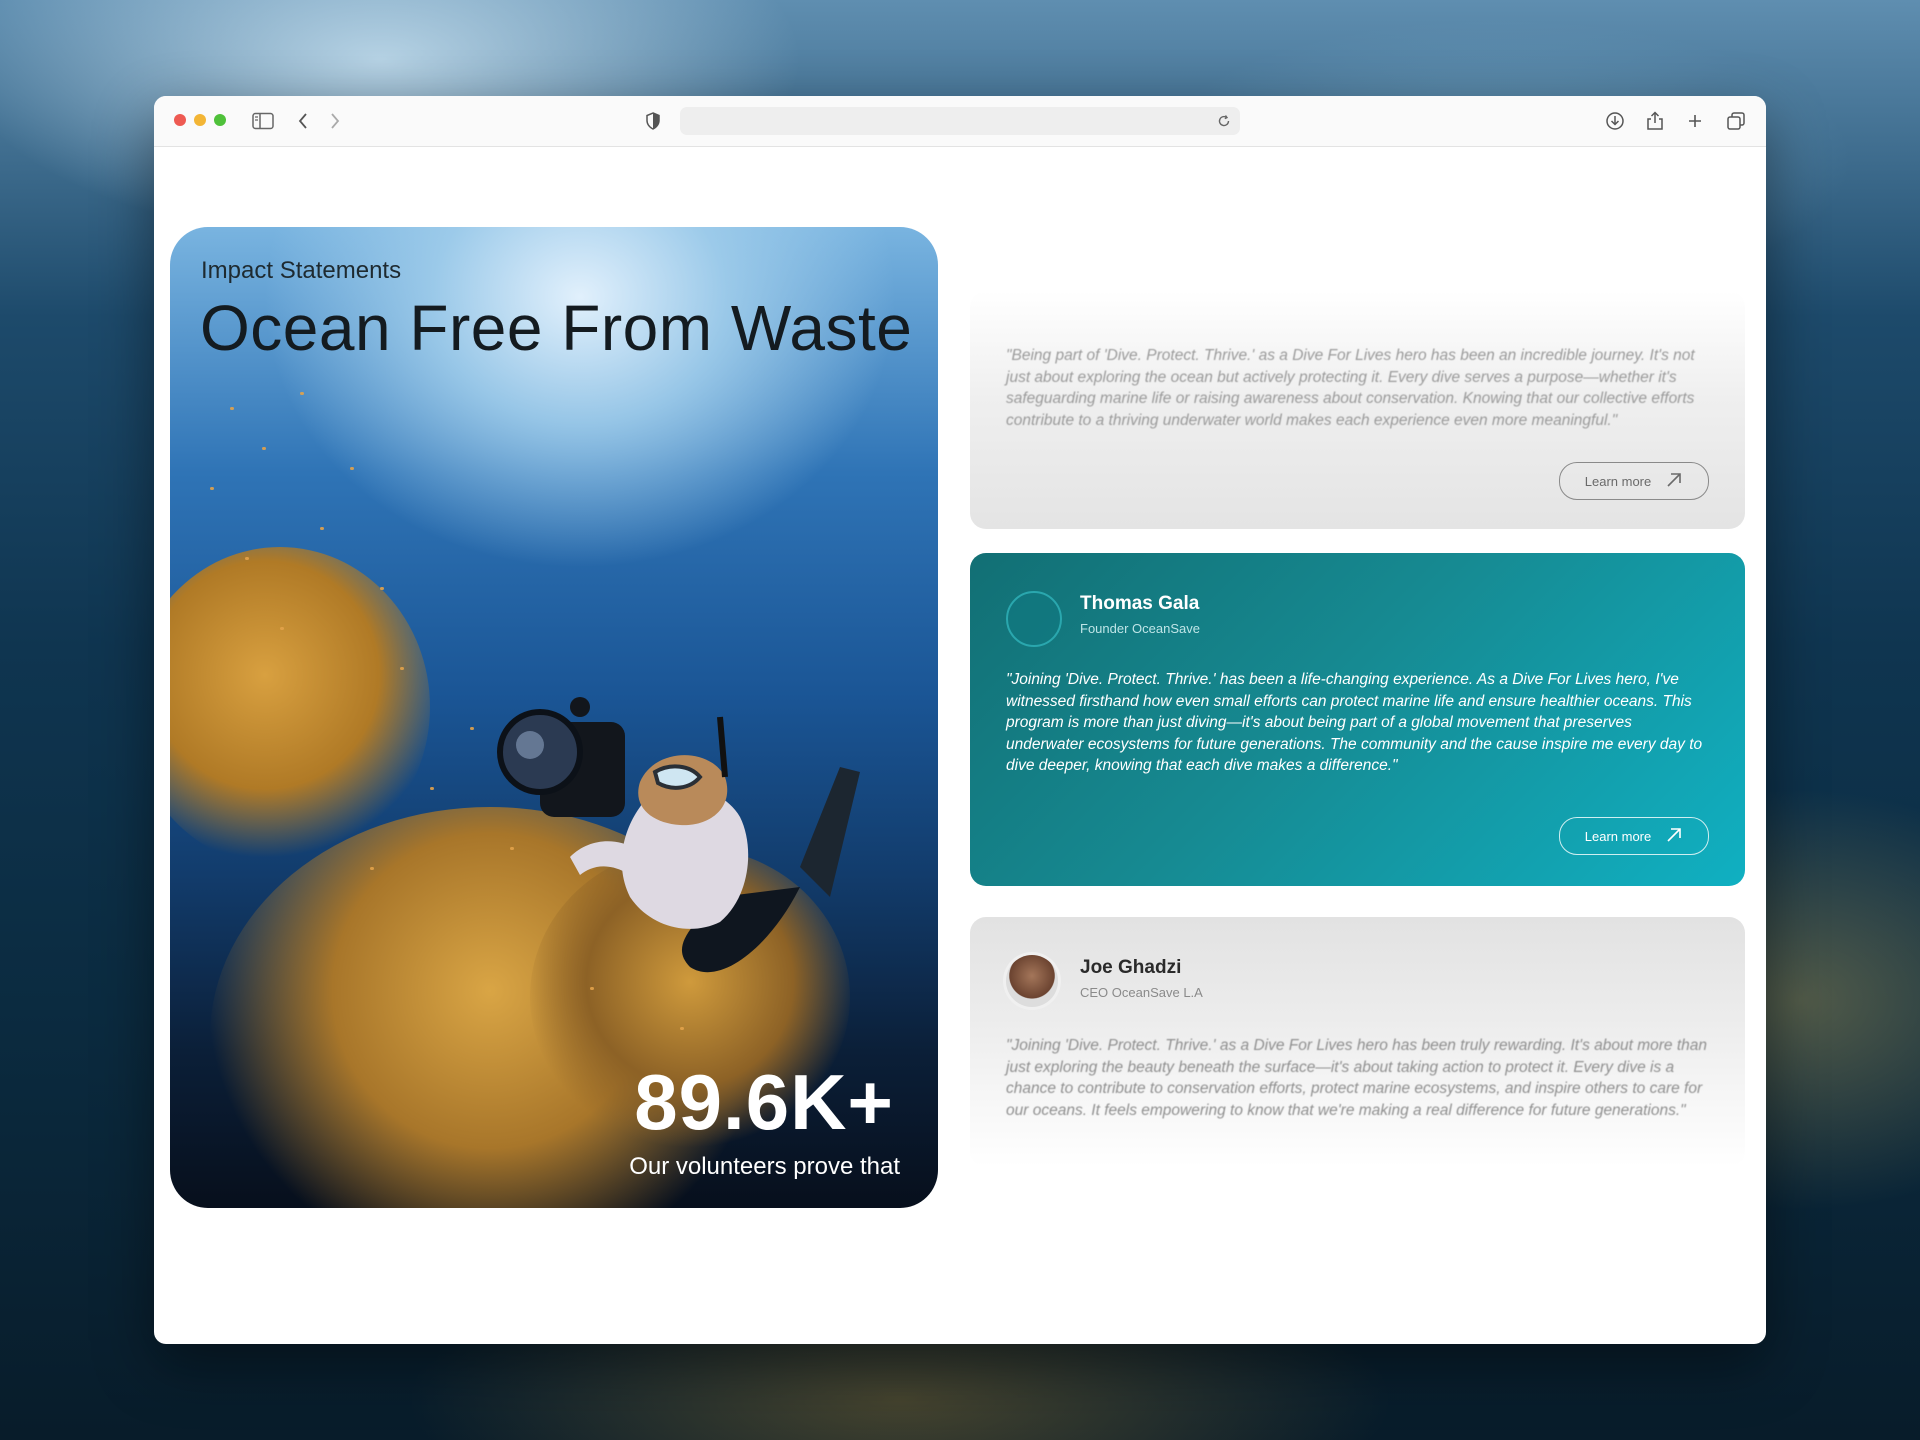  I want to click on url-bar, so click(960, 121).